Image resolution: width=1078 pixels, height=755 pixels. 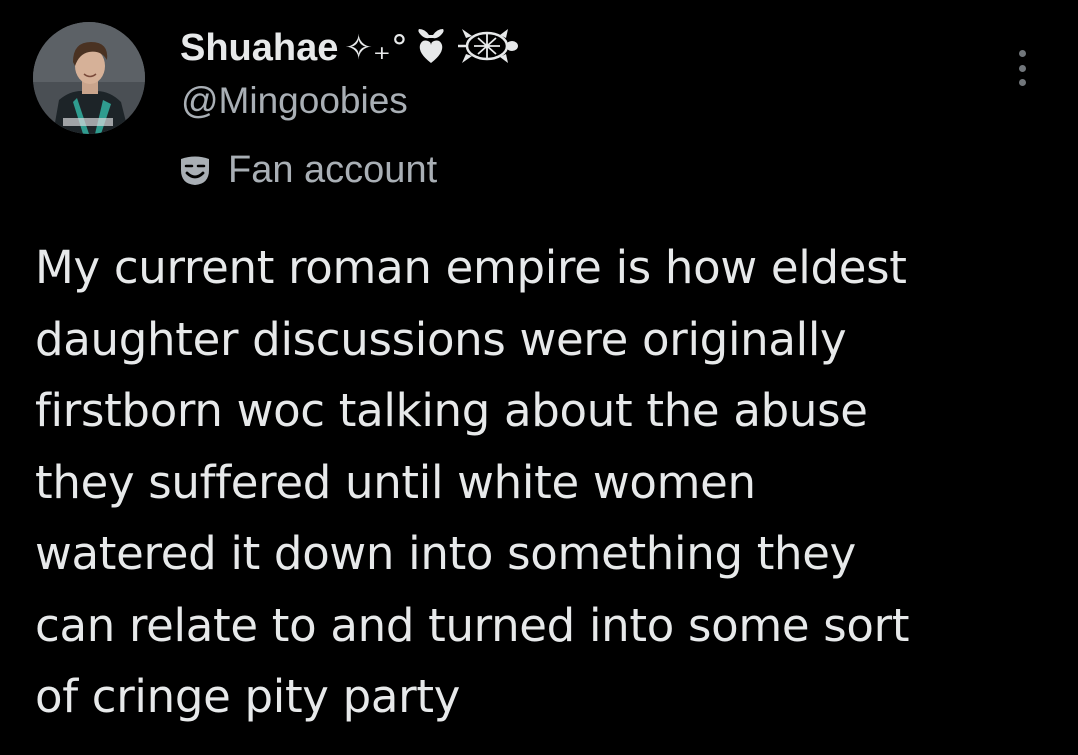 I want to click on user-handle: @Mingoobies, so click(x=294, y=101).